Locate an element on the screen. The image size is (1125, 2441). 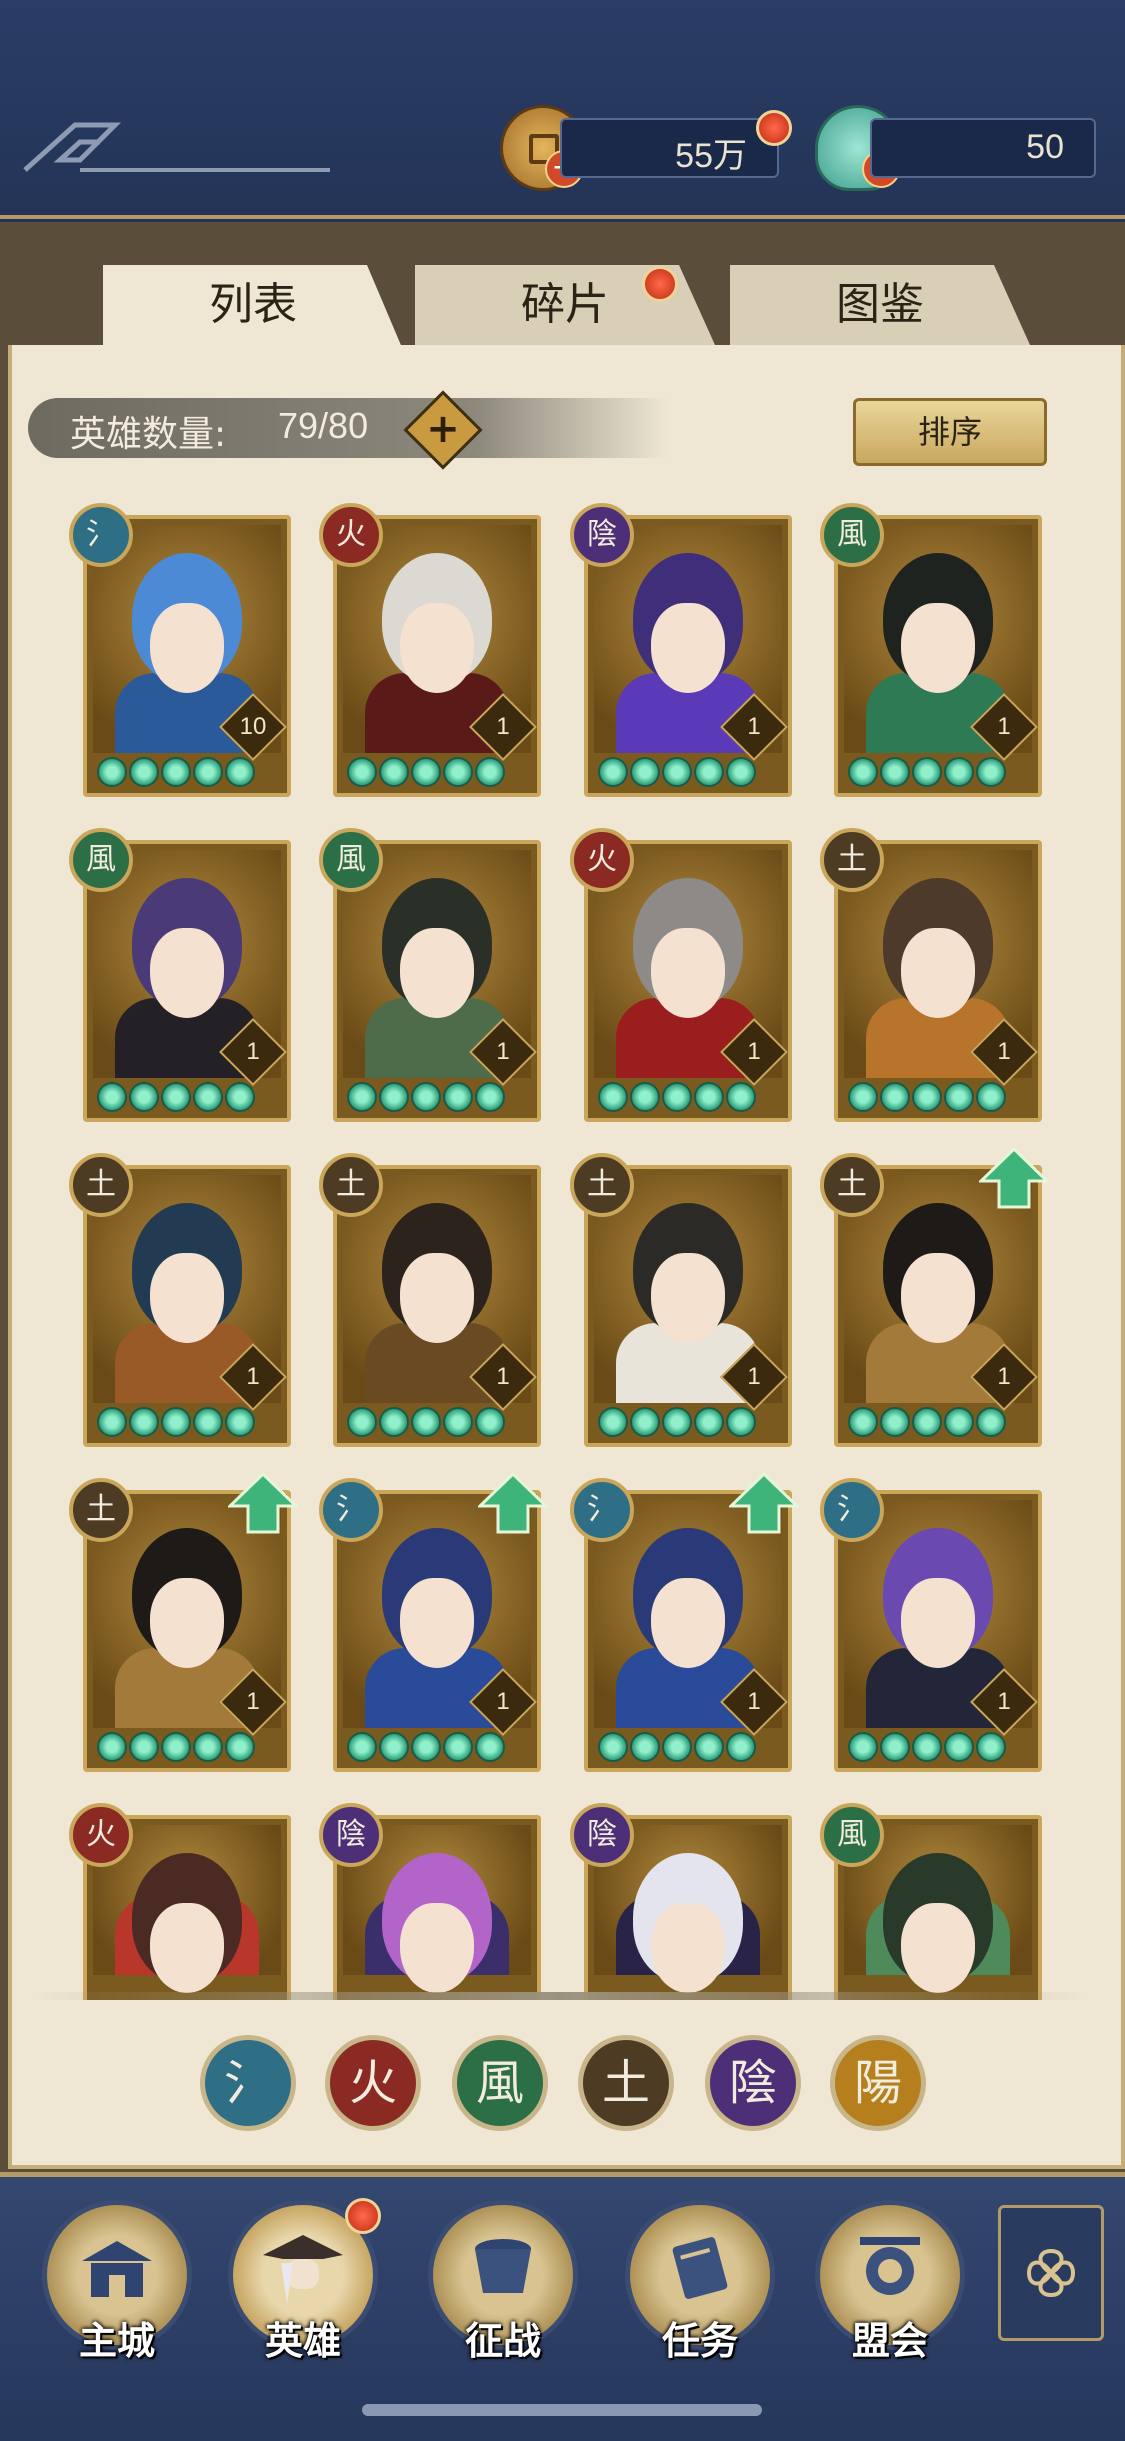
coin-balance: 55万 is located at coordinates (669, 148).